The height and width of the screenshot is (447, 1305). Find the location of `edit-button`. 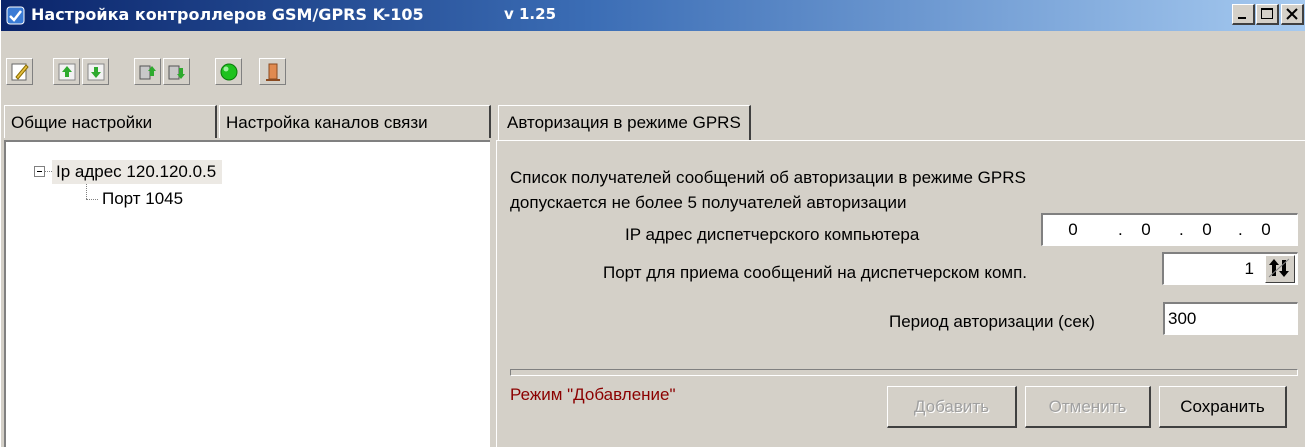

edit-button is located at coordinates (19, 71).